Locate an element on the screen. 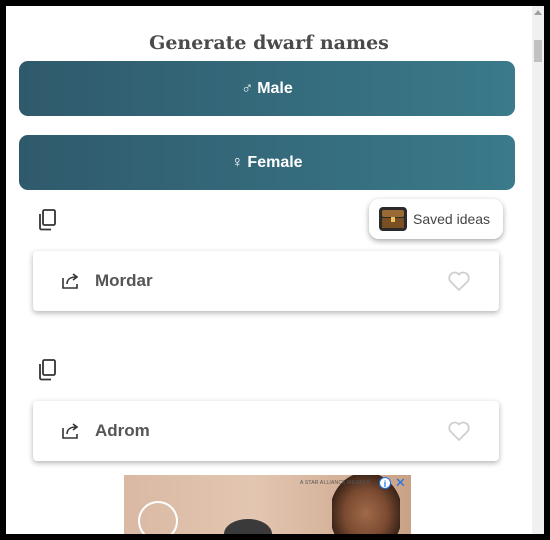 The image size is (550, 540). vertical-scrollbar is located at coordinates (538, 270).